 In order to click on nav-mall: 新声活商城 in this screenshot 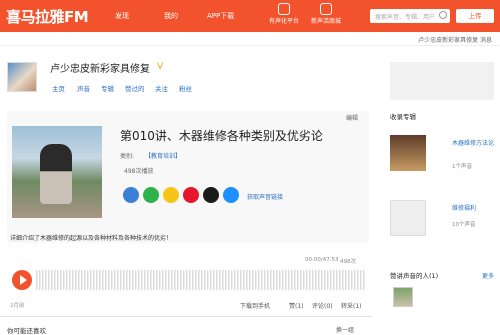, I will do `click(326, 14)`.